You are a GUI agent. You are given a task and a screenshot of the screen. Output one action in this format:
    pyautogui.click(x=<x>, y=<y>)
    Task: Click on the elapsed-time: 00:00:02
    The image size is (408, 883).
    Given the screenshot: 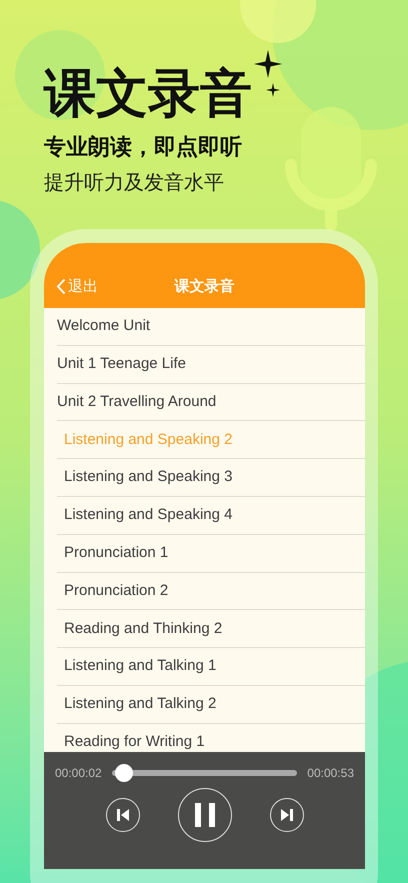 What is the action you would take?
    pyautogui.click(x=78, y=773)
    